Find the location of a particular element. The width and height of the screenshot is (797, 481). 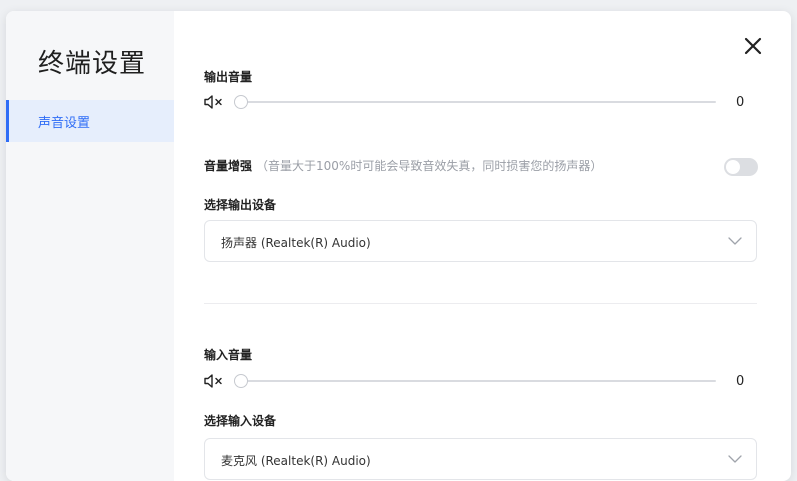

output-volume-slider-knob is located at coordinates (241, 102).